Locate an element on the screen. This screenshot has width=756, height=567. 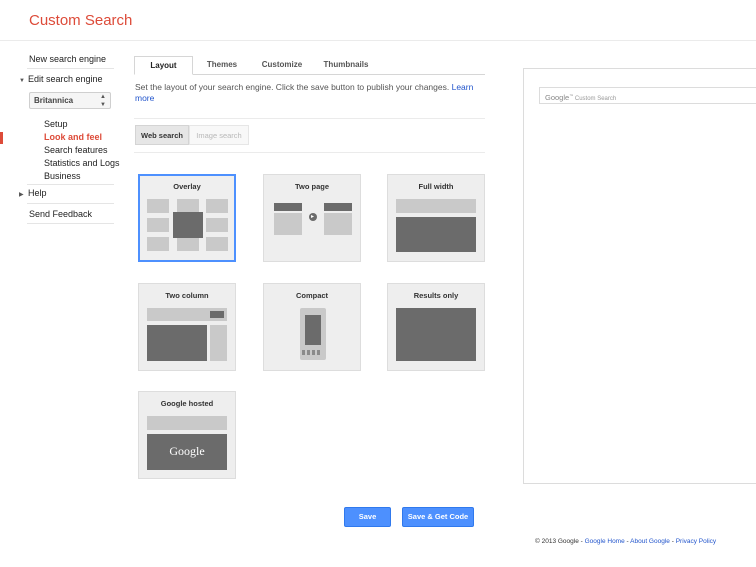
preview-google-logo: Google is located at coordinates (557, 97).